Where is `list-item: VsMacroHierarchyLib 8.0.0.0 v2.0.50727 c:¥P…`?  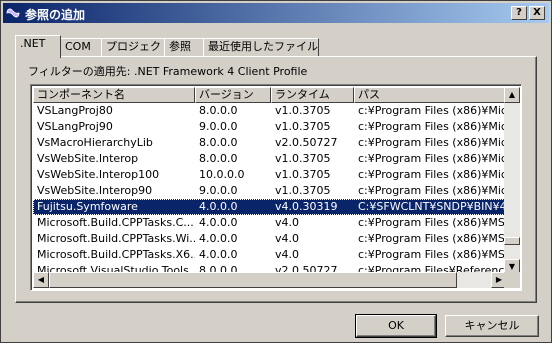
list-item: VsMacroHierarchyLib 8.0.0.0 v2.0.50727 c:¥P… is located at coordinates (270, 143).